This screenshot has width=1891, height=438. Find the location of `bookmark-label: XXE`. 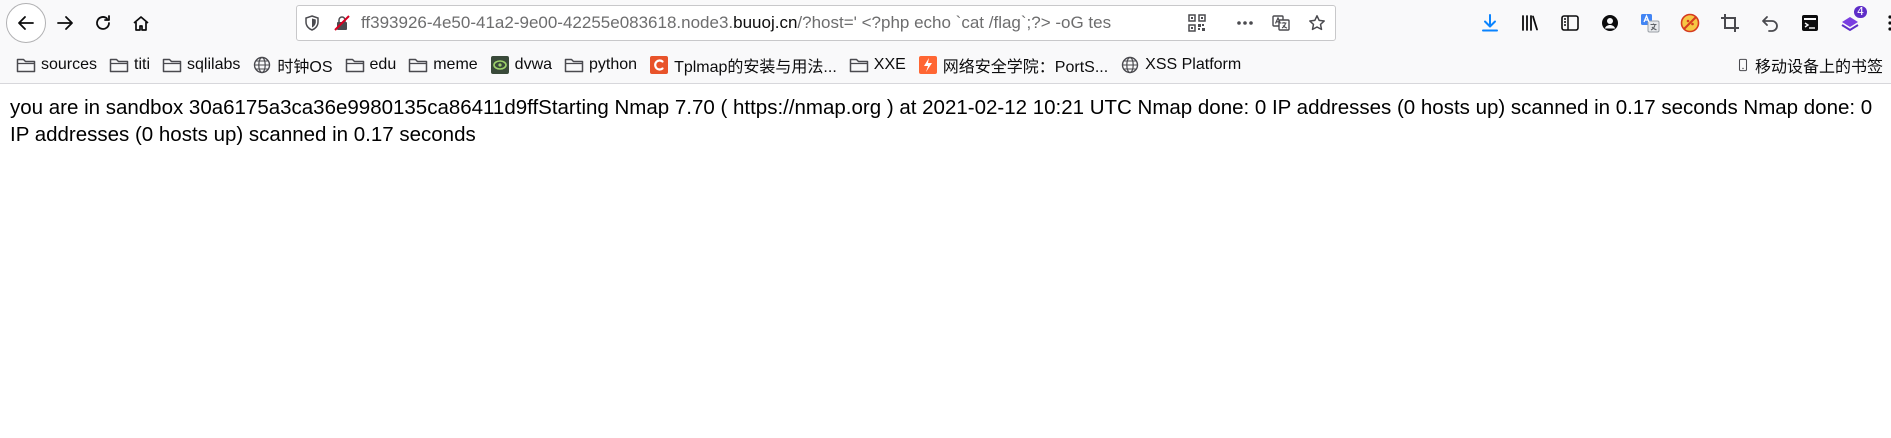

bookmark-label: XXE is located at coordinates (889, 64).